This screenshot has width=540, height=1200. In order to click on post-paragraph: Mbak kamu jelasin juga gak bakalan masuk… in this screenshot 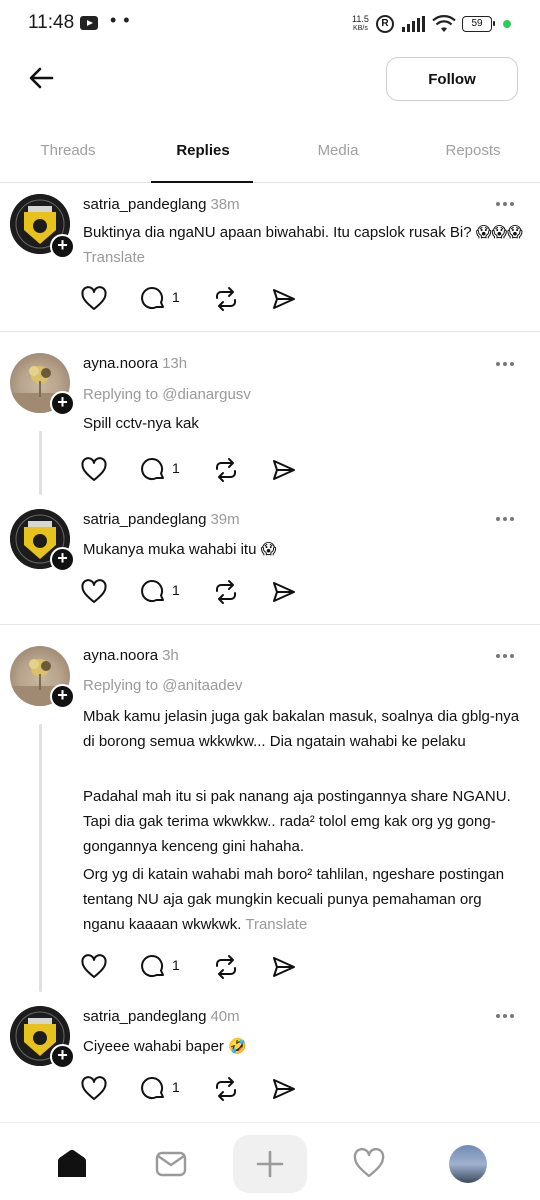, I will do `click(301, 729)`.